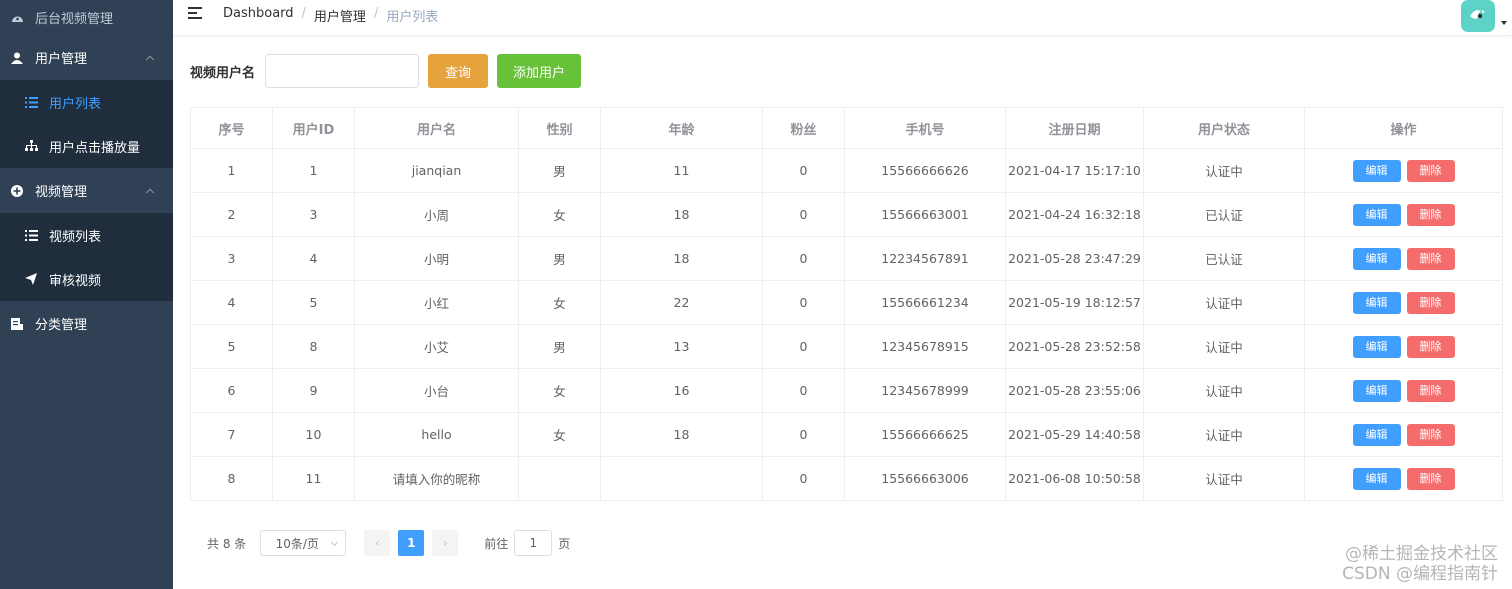  I want to click on cell-age: 16, so click(681, 390).